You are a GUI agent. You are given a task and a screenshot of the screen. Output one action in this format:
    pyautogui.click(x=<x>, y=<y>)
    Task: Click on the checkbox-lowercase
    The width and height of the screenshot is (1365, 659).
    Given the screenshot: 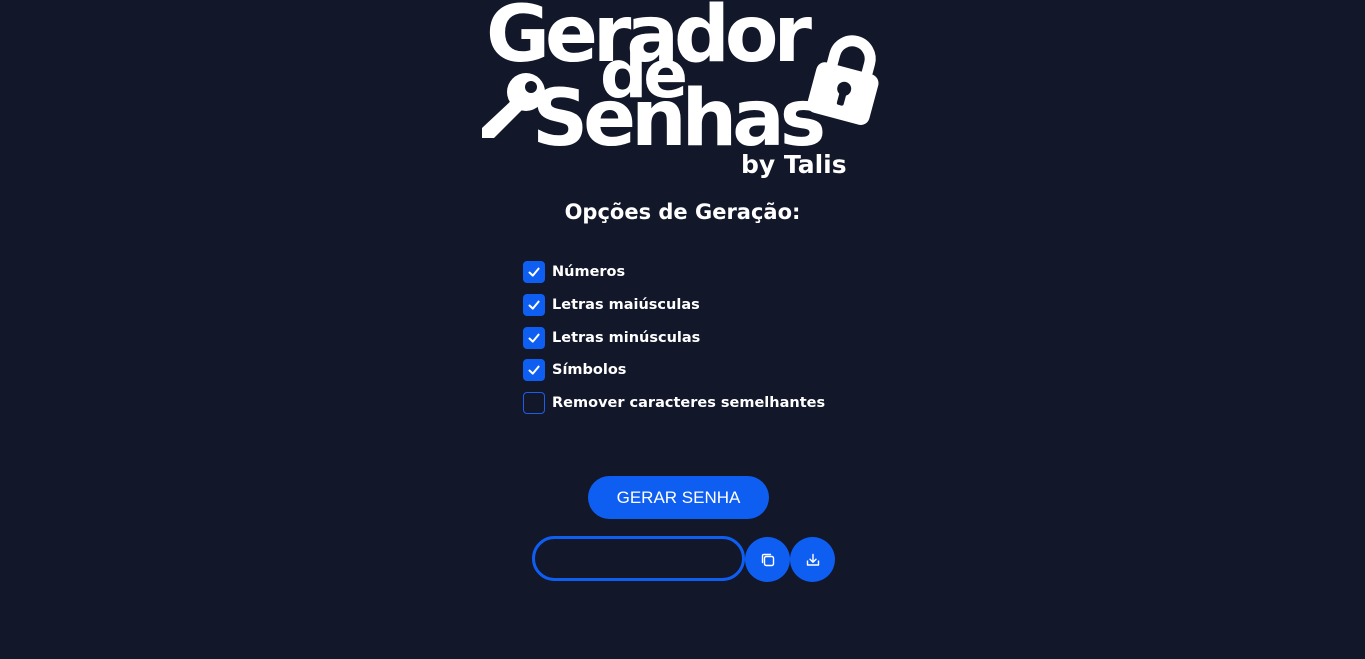 What is the action you would take?
    pyautogui.click(x=534, y=337)
    